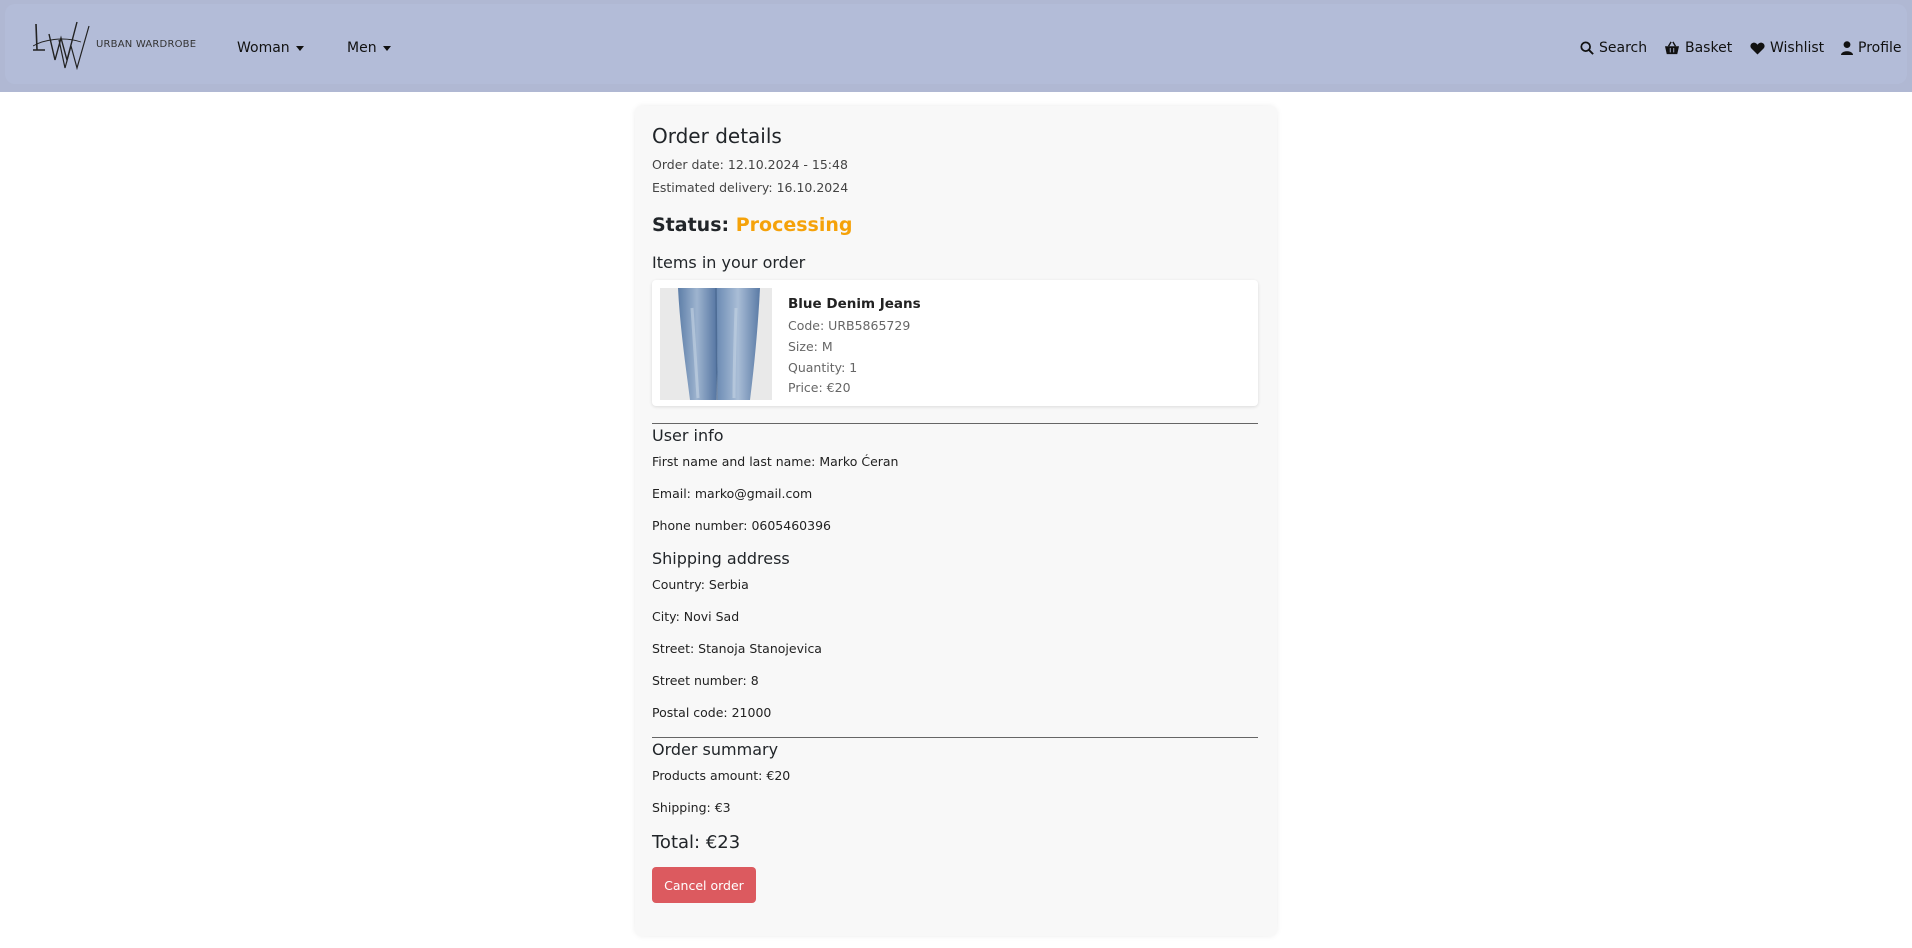 This screenshot has height=948, width=1912. Describe the element at coordinates (1623, 48) in the screenshot. I see `search-label: Search` at that location.